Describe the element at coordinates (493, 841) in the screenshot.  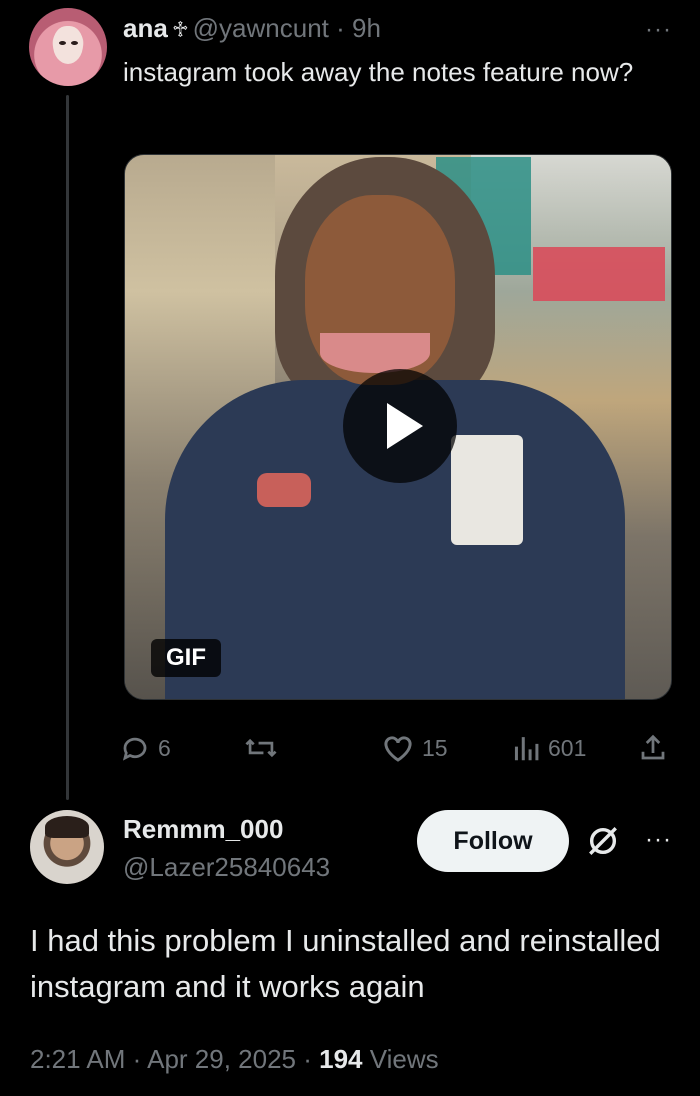
I see `follow-button: Follow` at that location.